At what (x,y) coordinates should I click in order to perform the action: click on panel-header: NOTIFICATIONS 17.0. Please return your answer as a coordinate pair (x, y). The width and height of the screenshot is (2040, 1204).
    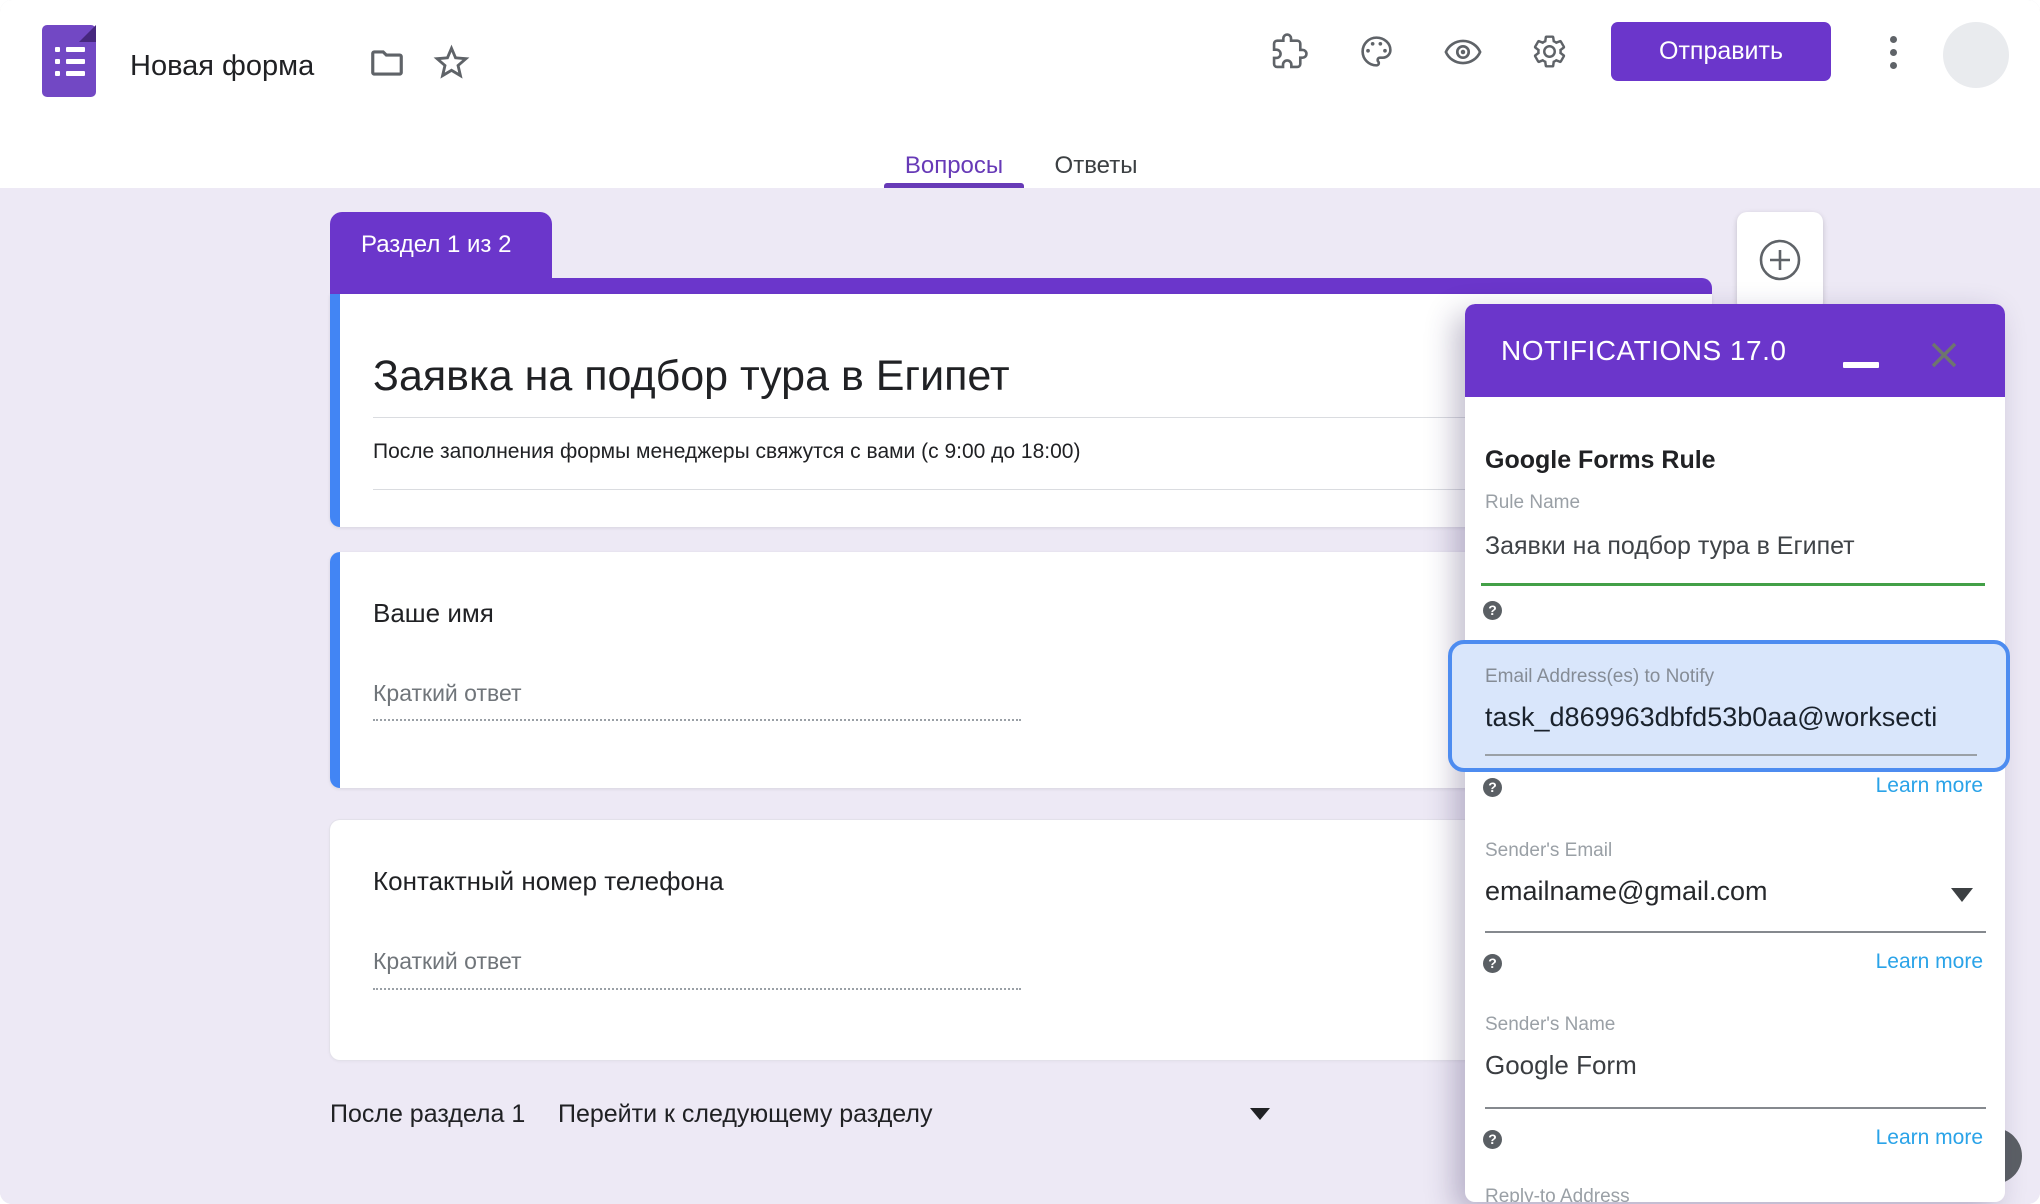
    Looking at the image, I should click on (1735, 350).